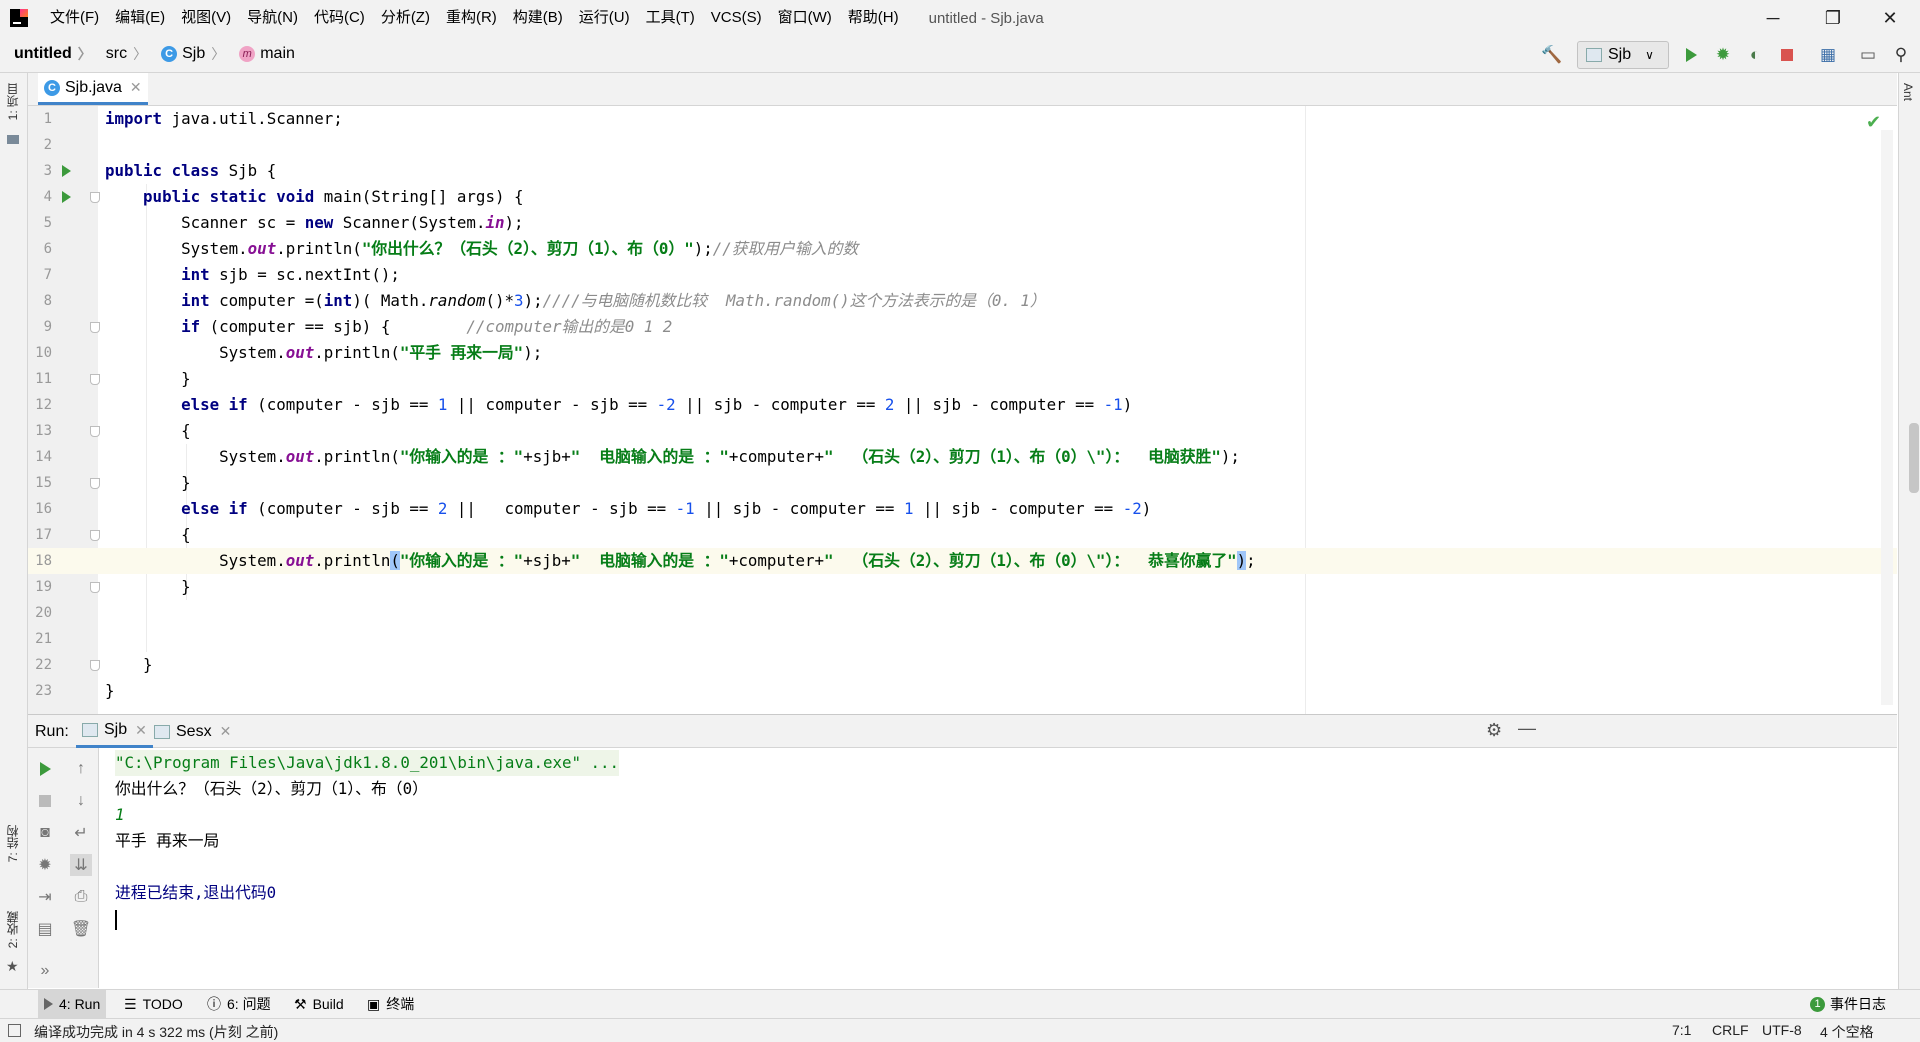 This screenshot has width=1920, height=1042. Describe the element at coordinates (193, 54) in the screenshot. I see `breadcrumb-class: C Sjb 〉` at that location.